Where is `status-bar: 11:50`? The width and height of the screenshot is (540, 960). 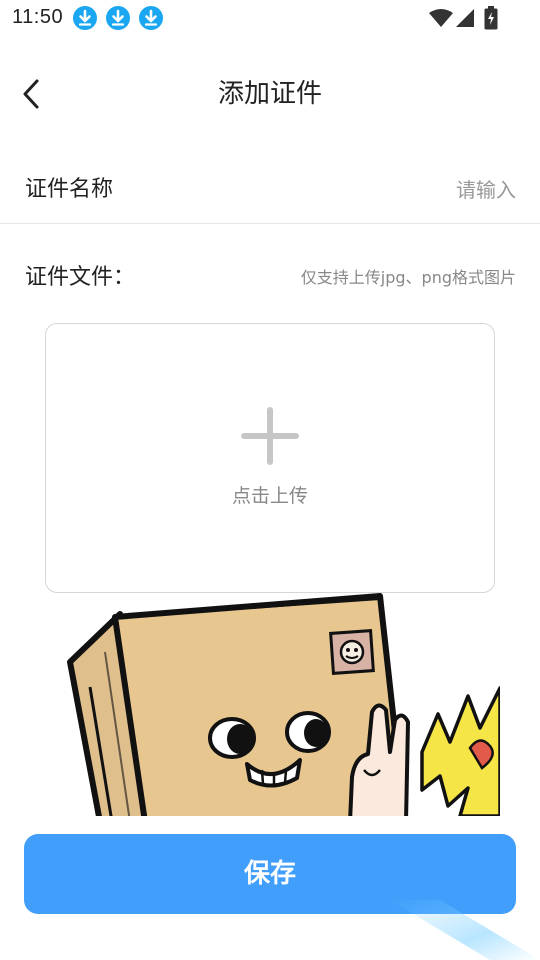
status-bar: 11:50 is located at coordinates (270, 18).